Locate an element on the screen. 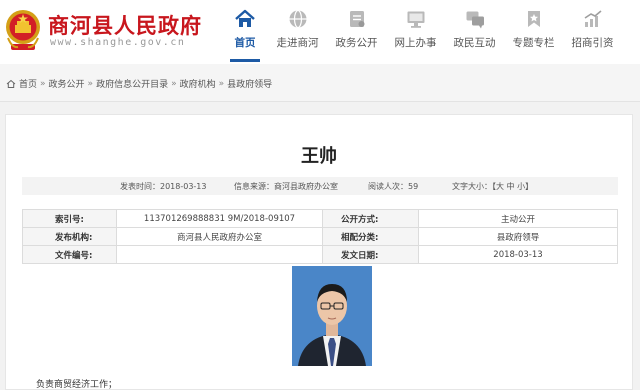 The image size is (640, 390). portrait-image is located at coordinates (332, 316).